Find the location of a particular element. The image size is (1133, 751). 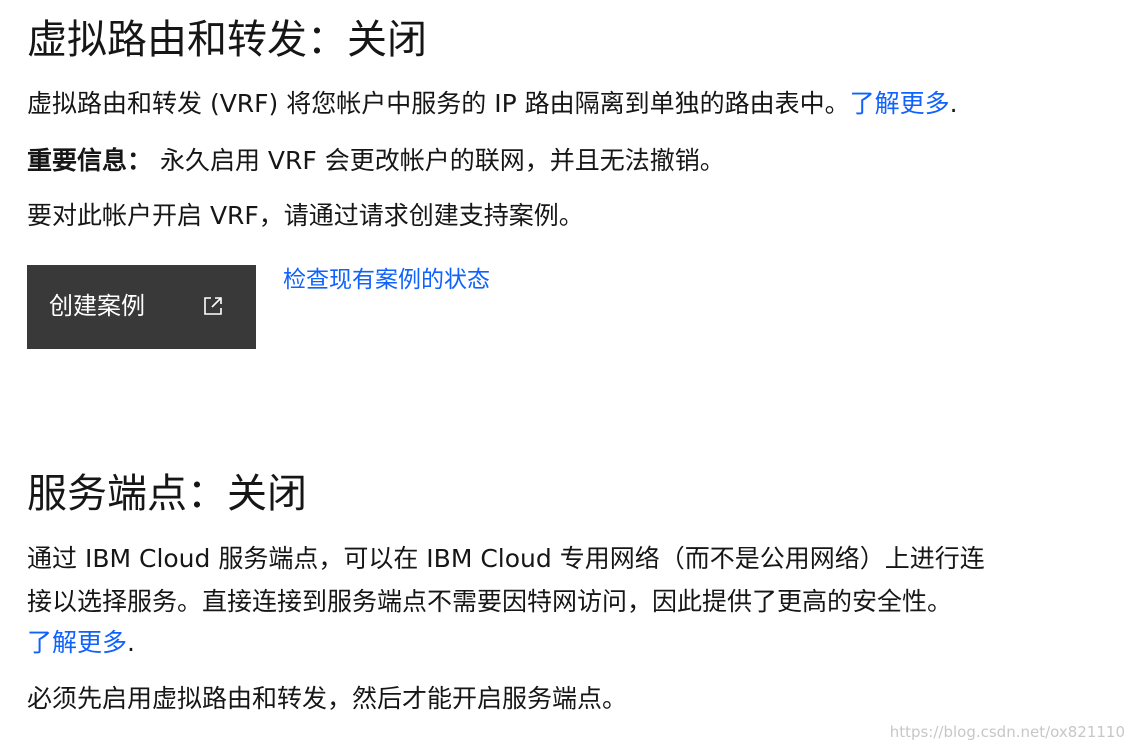

vrf-learn-more-link: 了解更多 is located at coordinates (900, 103).